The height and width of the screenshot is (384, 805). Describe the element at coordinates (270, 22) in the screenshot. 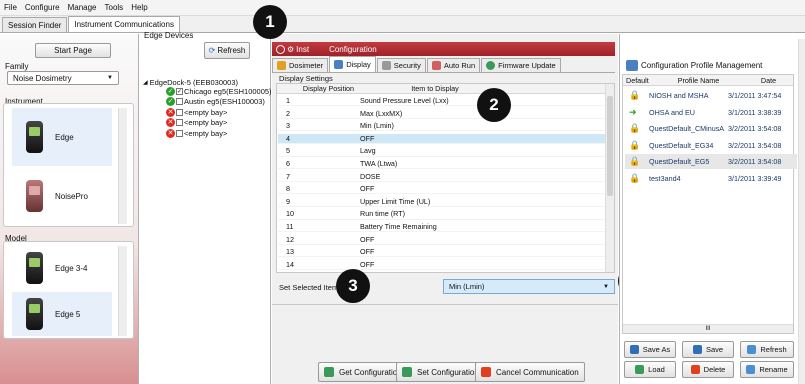

I see `callout-1: 1` at that location.